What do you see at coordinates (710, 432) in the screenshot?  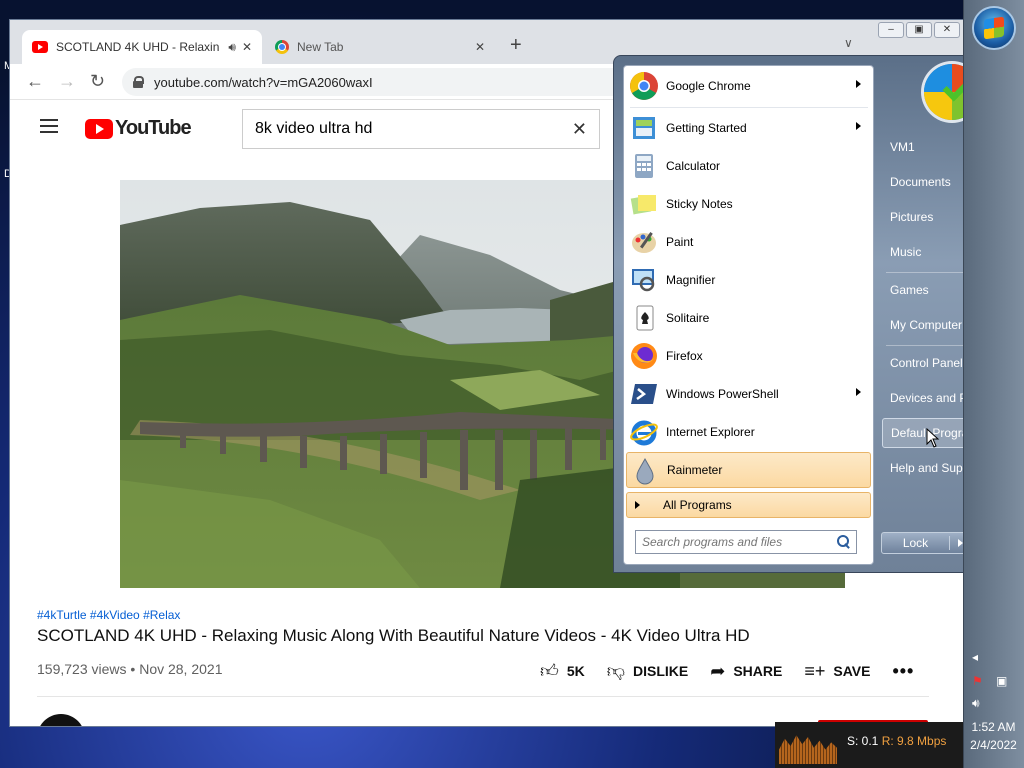 I see `program-label: Internet Explorer` at bounding box center [710, 432].